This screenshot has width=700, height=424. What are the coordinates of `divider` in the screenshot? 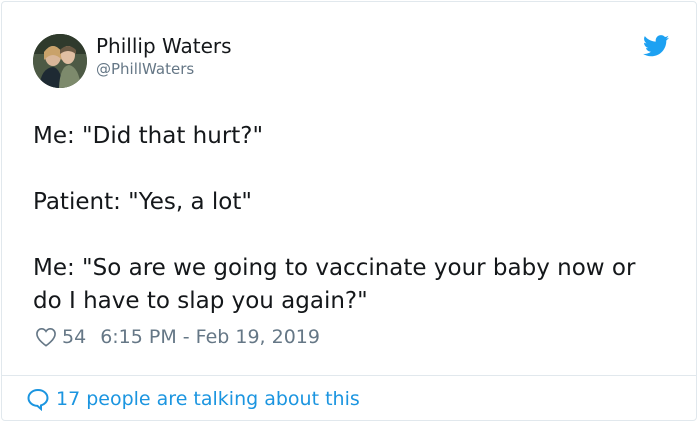 It's located at (349, 375).